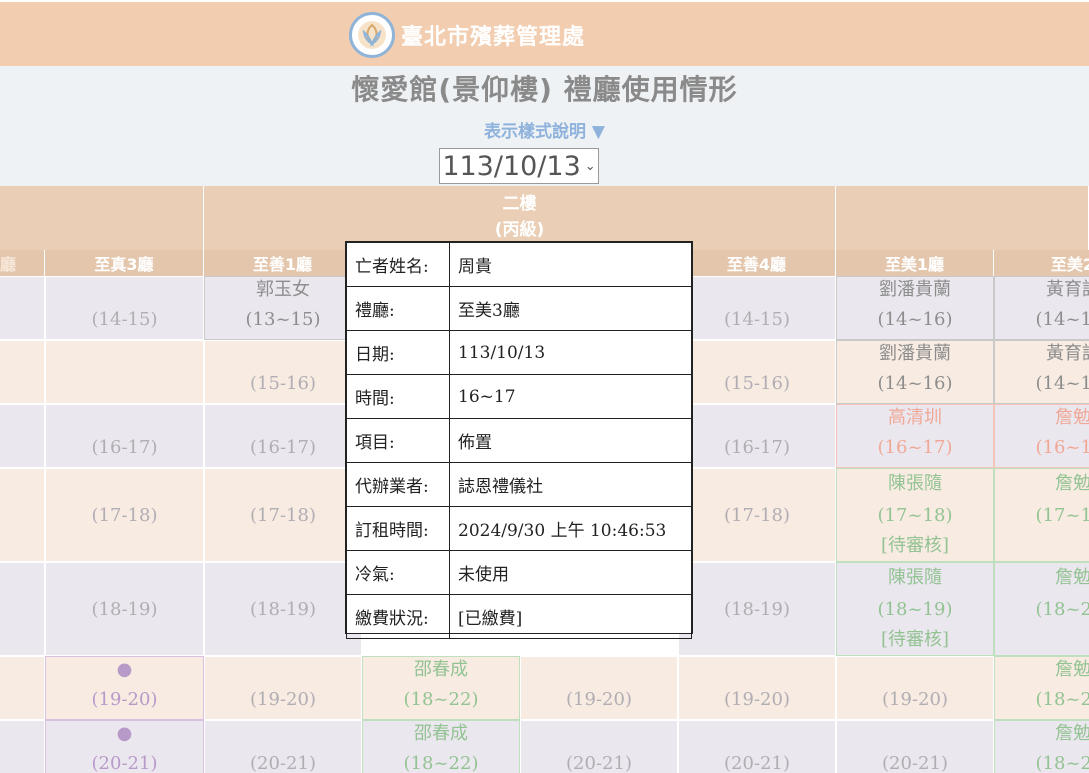 The width and height of the screenshot is (1089, 773). I want to click on lotus-logo-icon, so click(372, 35).